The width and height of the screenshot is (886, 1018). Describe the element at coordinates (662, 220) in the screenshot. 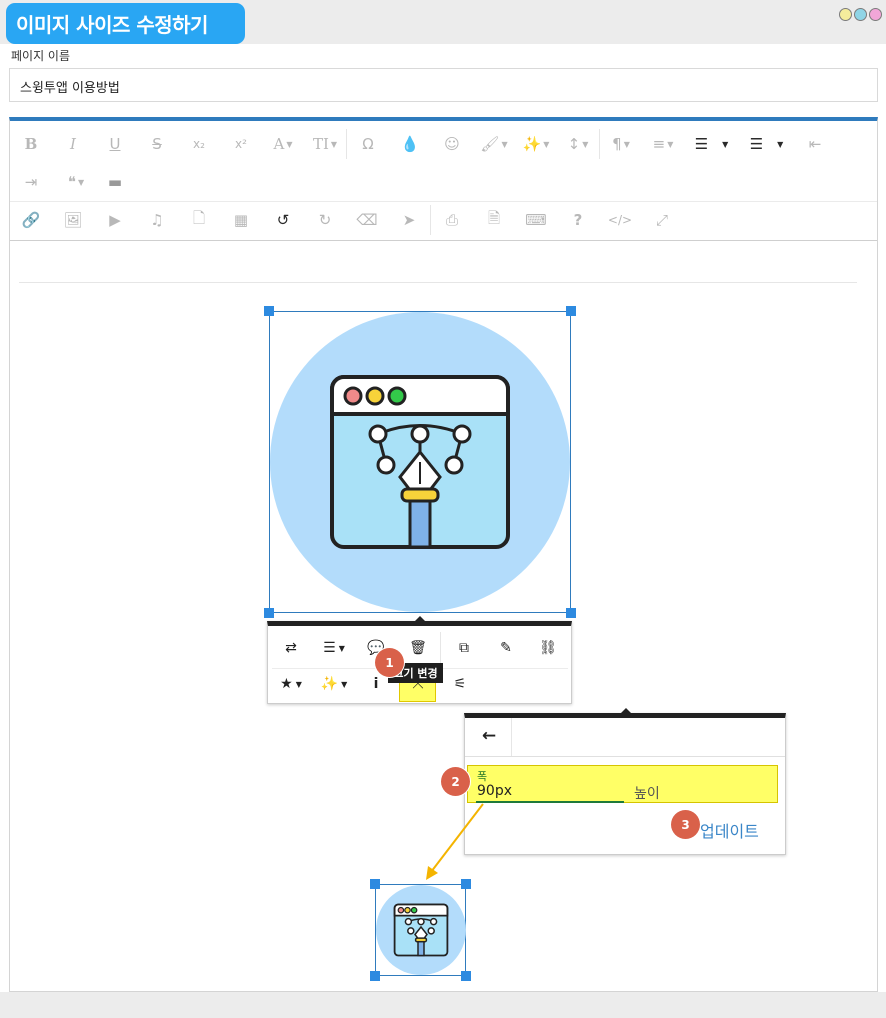

I see `fullscreen-icon: ⤢` at that location.